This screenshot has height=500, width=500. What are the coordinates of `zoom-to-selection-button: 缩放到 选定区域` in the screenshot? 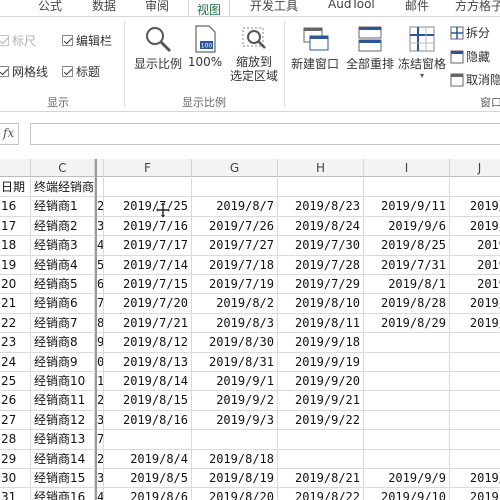 It's located at (254, 53).